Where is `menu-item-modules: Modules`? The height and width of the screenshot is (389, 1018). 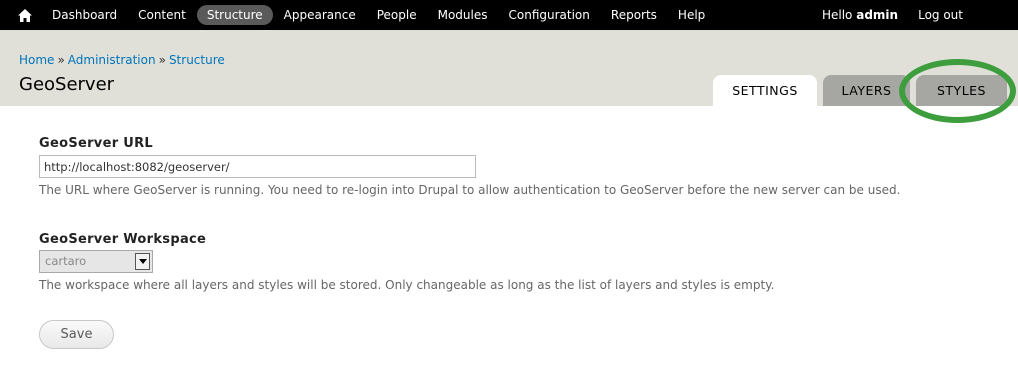
menu-item-modules: Modules is located at coordinates (463, 15).